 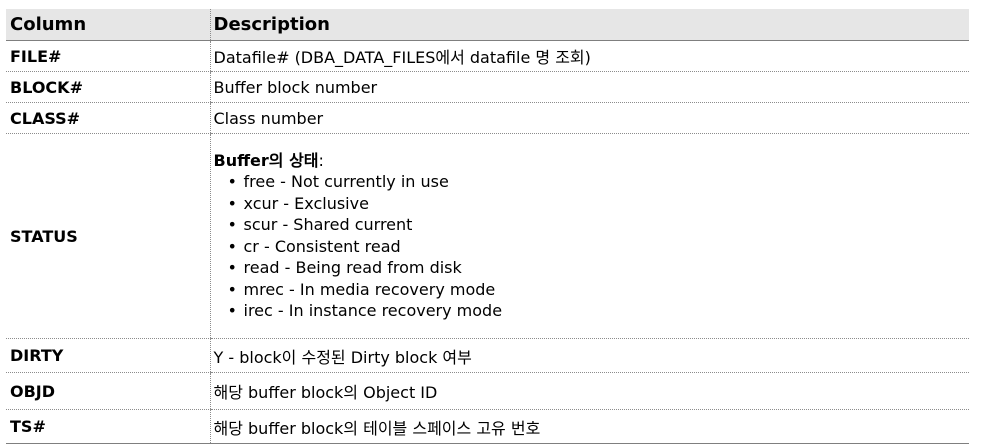 What do you see at coordinates (108, 355) in the screenshot?
I see `row-column-name: DIRTY` at bounding box center [108, 355].